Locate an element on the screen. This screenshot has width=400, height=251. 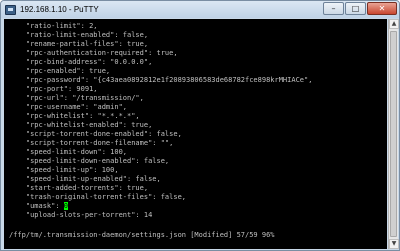
terminal-line: "rename-partial-files": true, is located at coordinates (79, 44).